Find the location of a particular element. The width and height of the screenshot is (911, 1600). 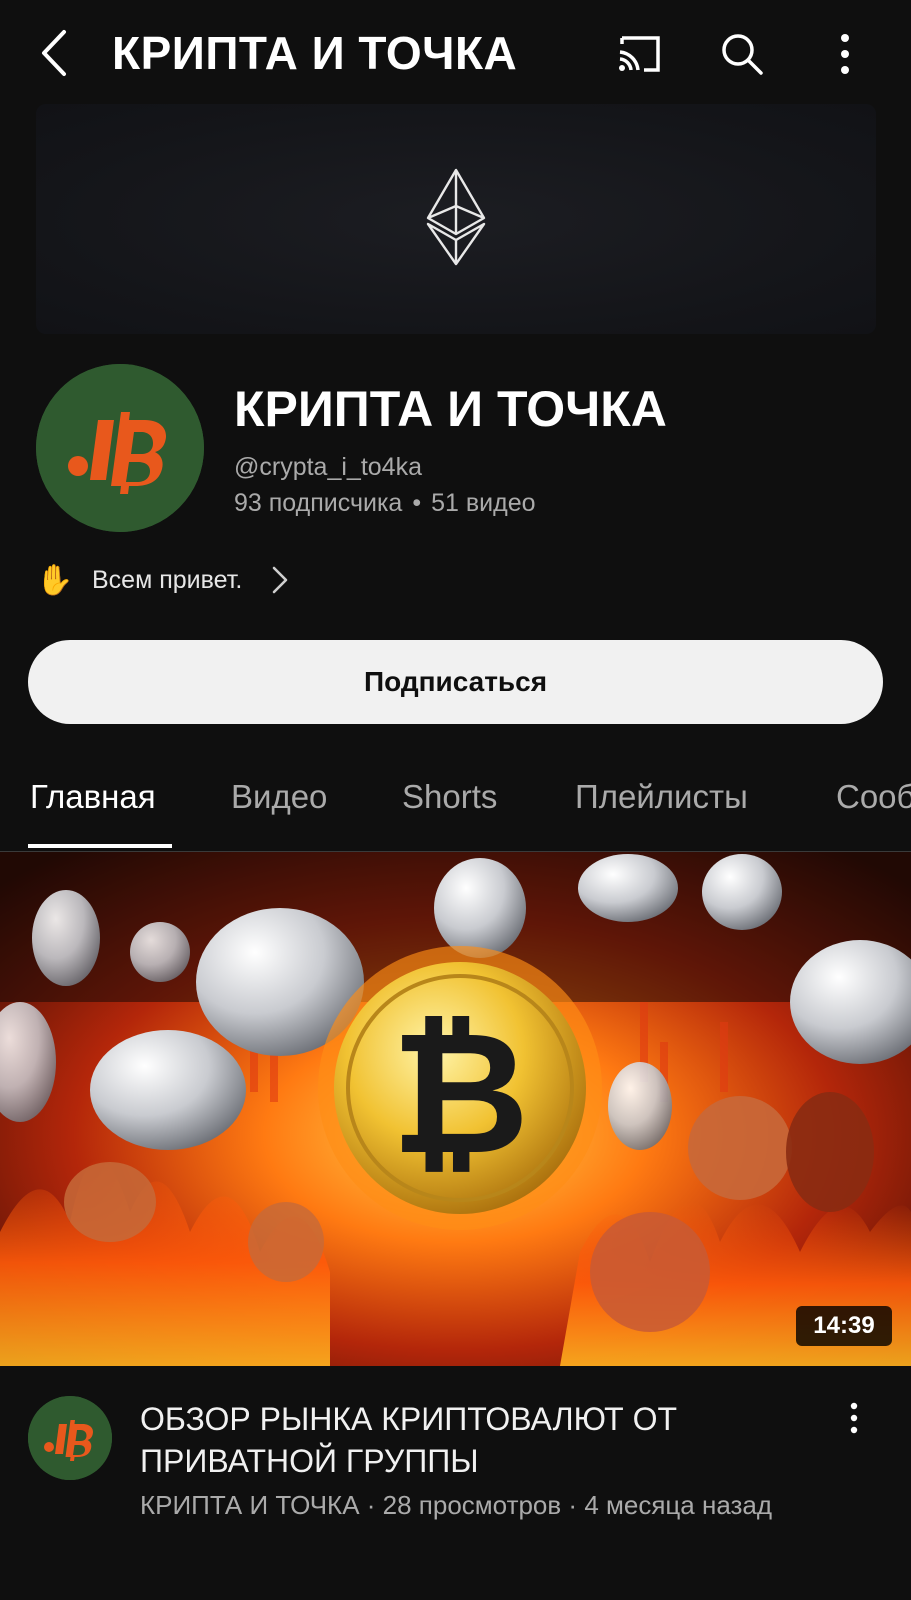

ethereum-icon is located at coordinates (456, 217).